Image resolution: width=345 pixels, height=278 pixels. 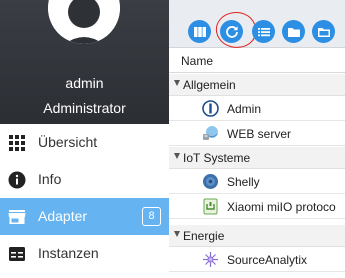 What do you see at coordinates (217, 158) in the screenshot?
I see `group-label: IoT Systeme` at bounding box center [217, 158].